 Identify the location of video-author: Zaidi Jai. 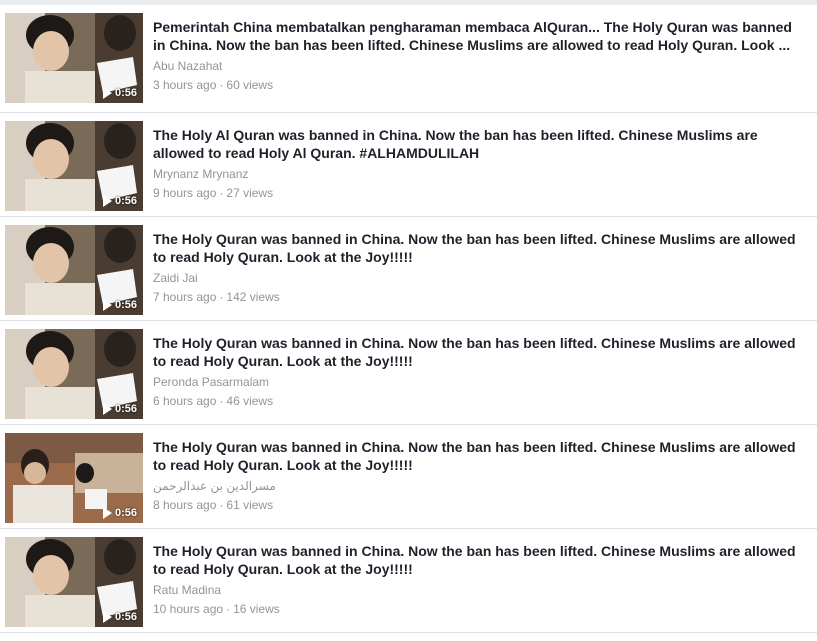
(478, 278).